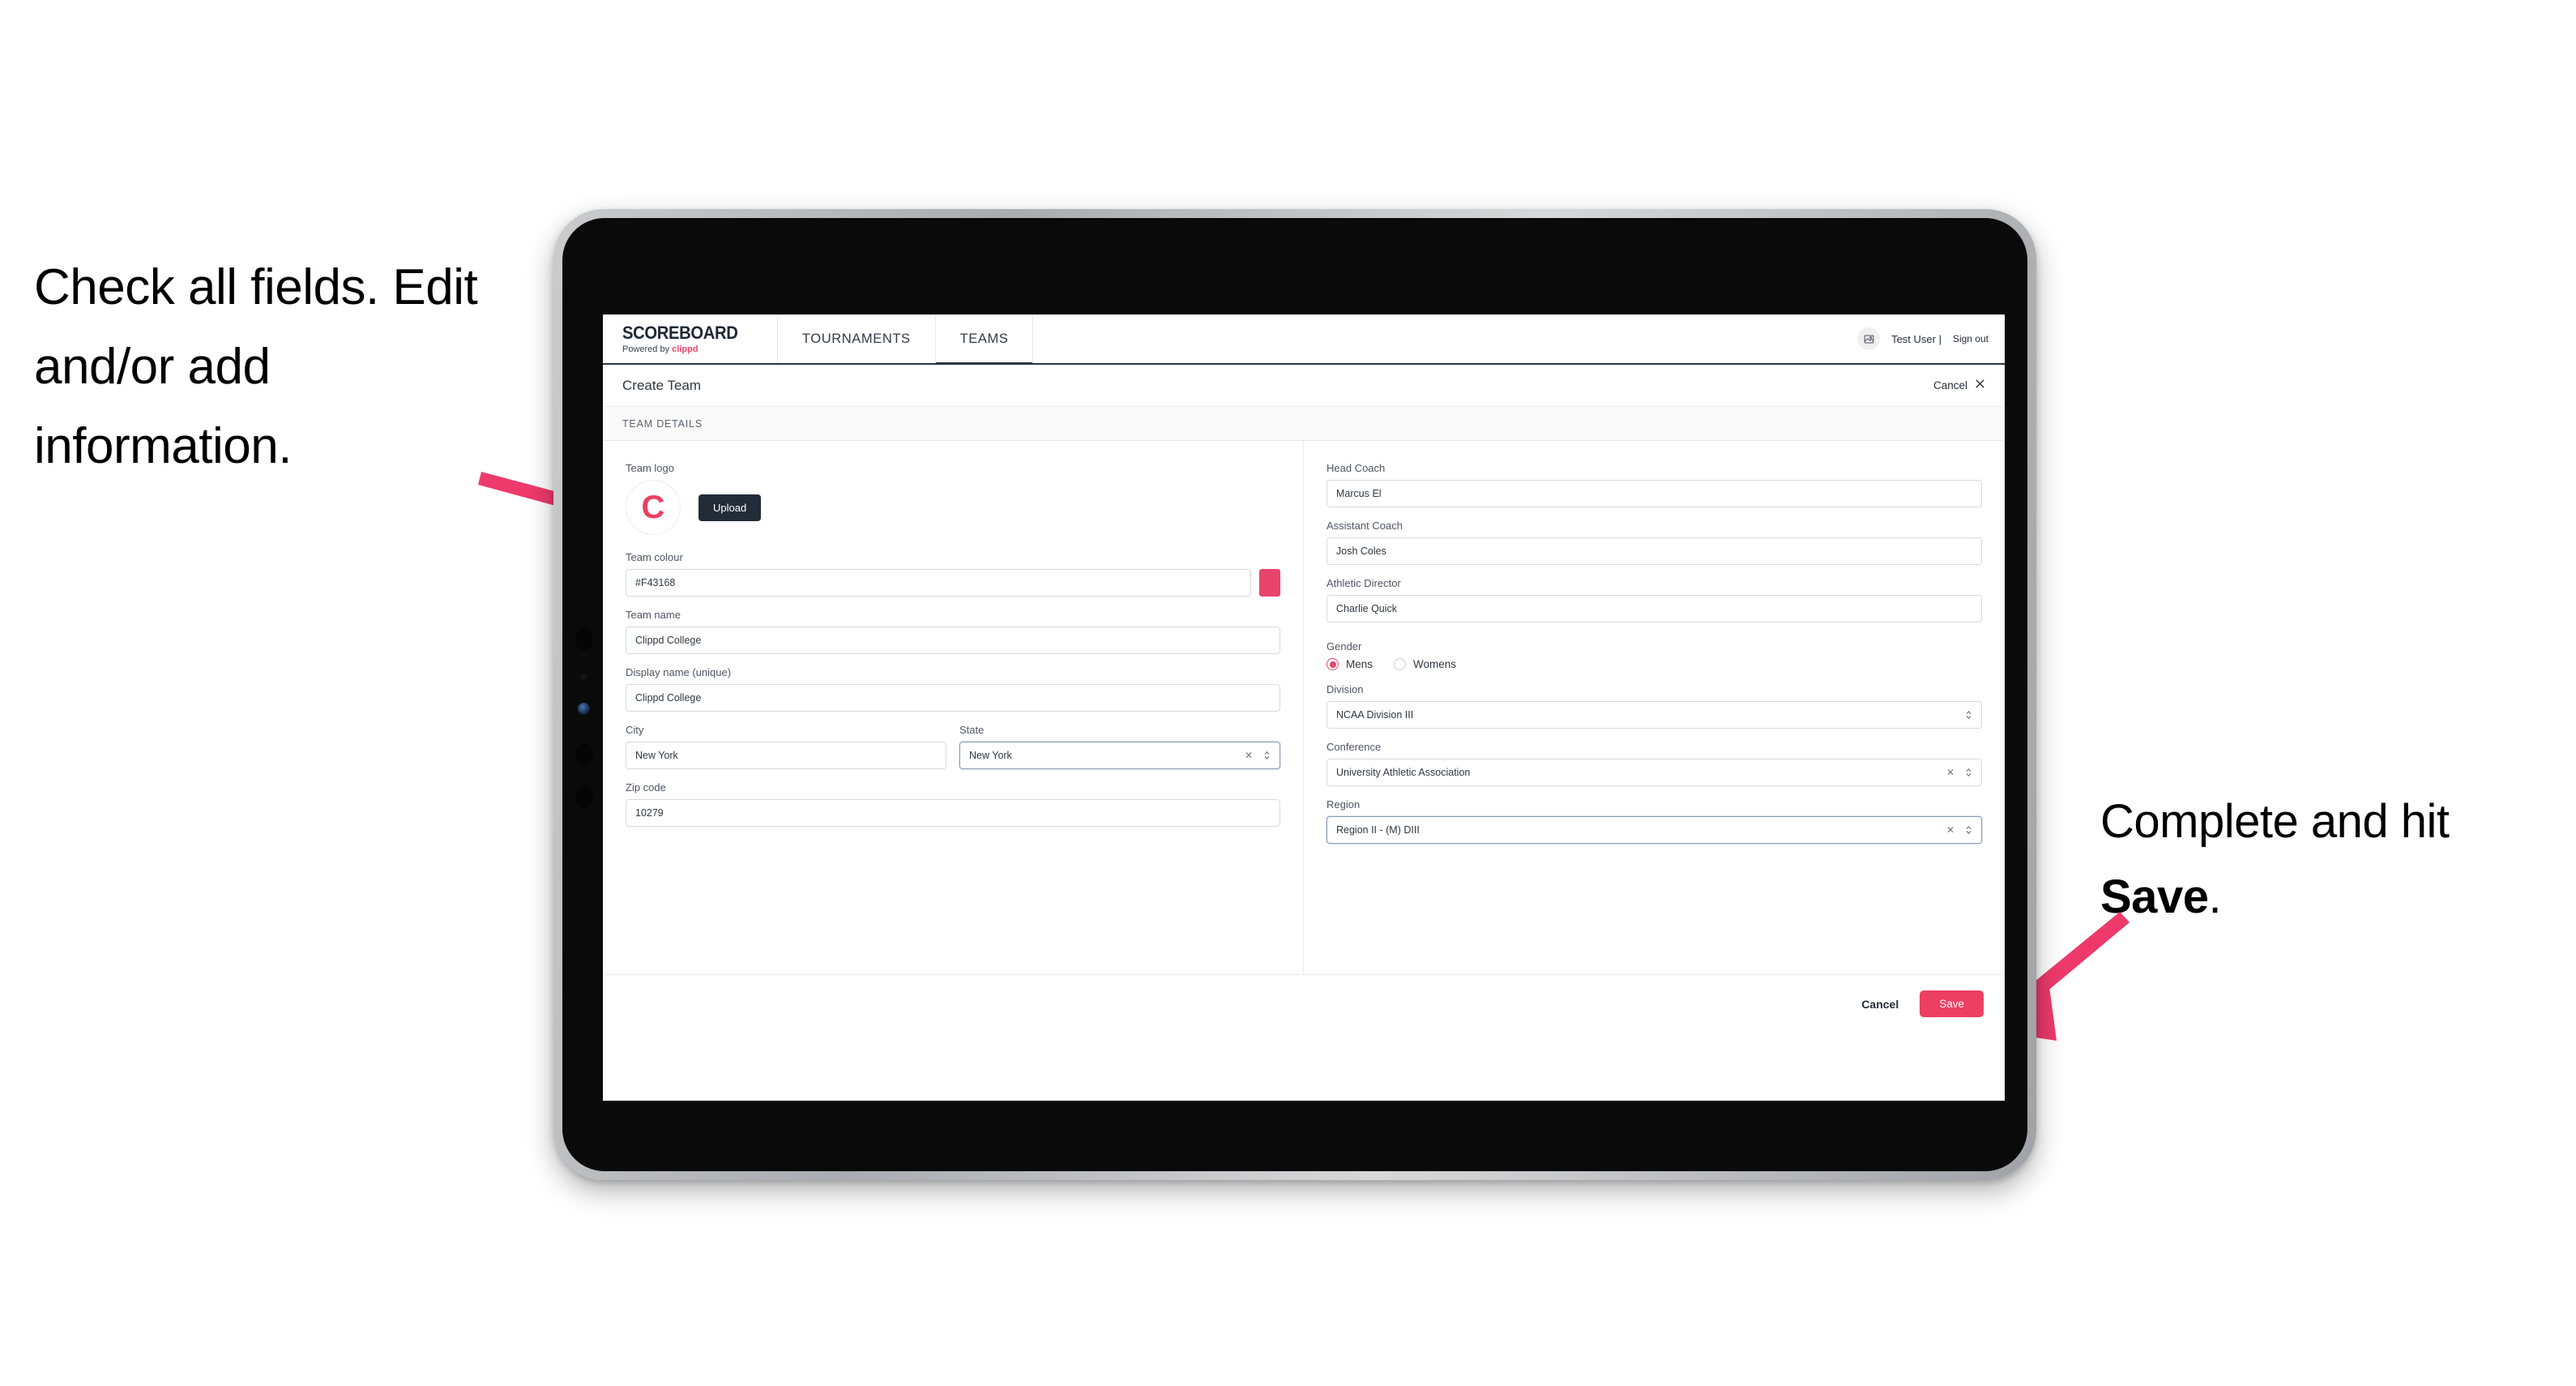 This screenshot has width=2576, height=1386. What do you see at coordinates (680, 332) in the screenshot?
I see `brand-title: SCOREBOARD` at bounding box center [680, 332].